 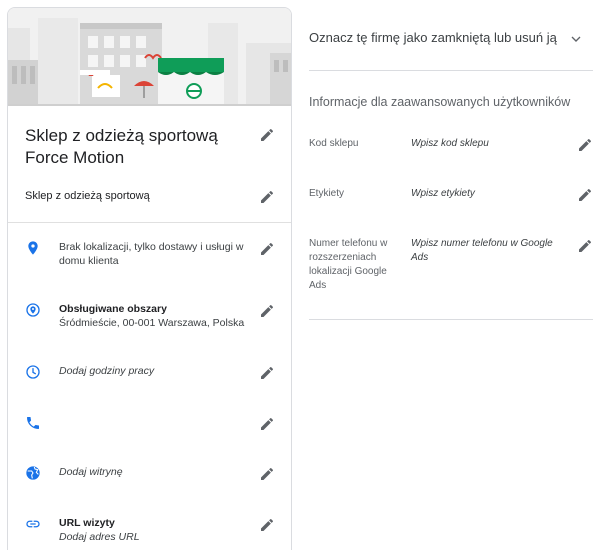 I want to click on add-website-link: Dodaj witrynę, so click(x=154, y=472).